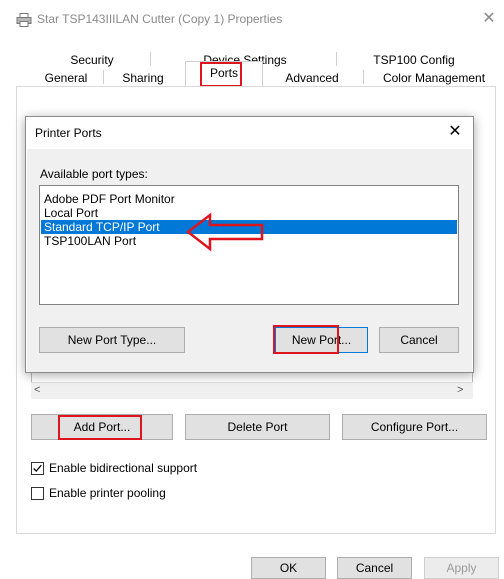 Image resolution: width=504 pixels, height=579 pixels. I want to click on window-close-icon: ✕, so click(489, 19).